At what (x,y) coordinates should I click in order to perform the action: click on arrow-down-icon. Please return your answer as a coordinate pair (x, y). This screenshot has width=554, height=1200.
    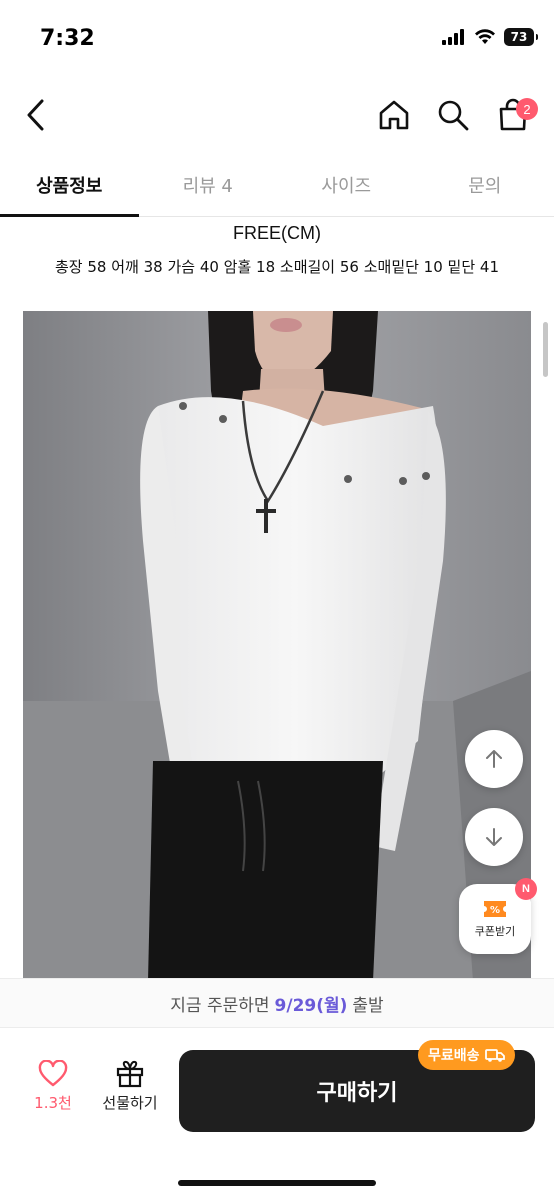
    Looking at the image, I should click on (494, 837).